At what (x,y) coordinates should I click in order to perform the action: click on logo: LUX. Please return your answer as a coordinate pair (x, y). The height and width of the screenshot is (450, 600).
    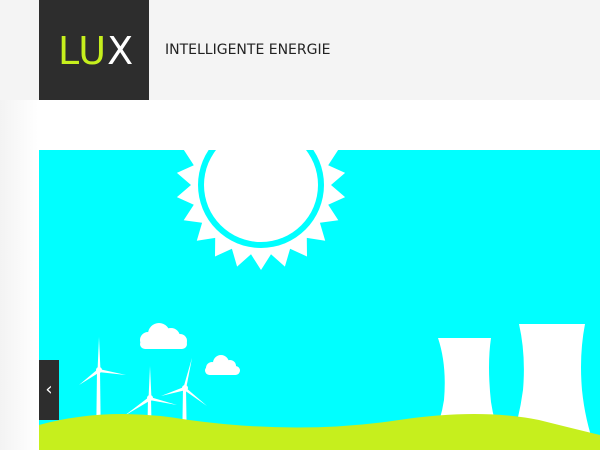
    Looking at the image, I should click on (94, 50).